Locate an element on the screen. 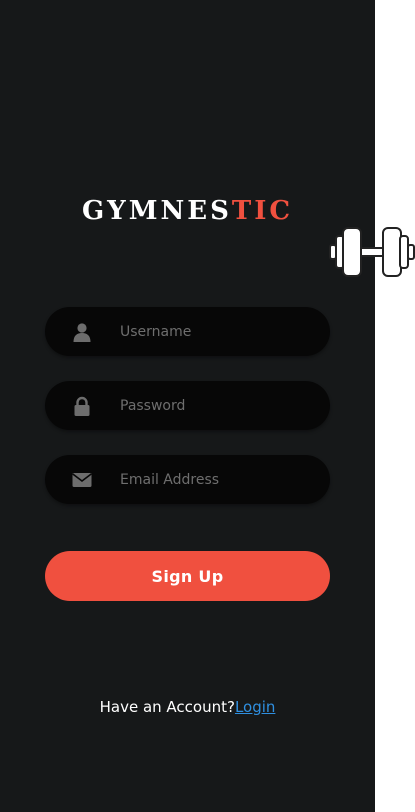 This screenshot has width=415, height=812. app-logo: GYMNESTIC is located at coordinates (187, 211).